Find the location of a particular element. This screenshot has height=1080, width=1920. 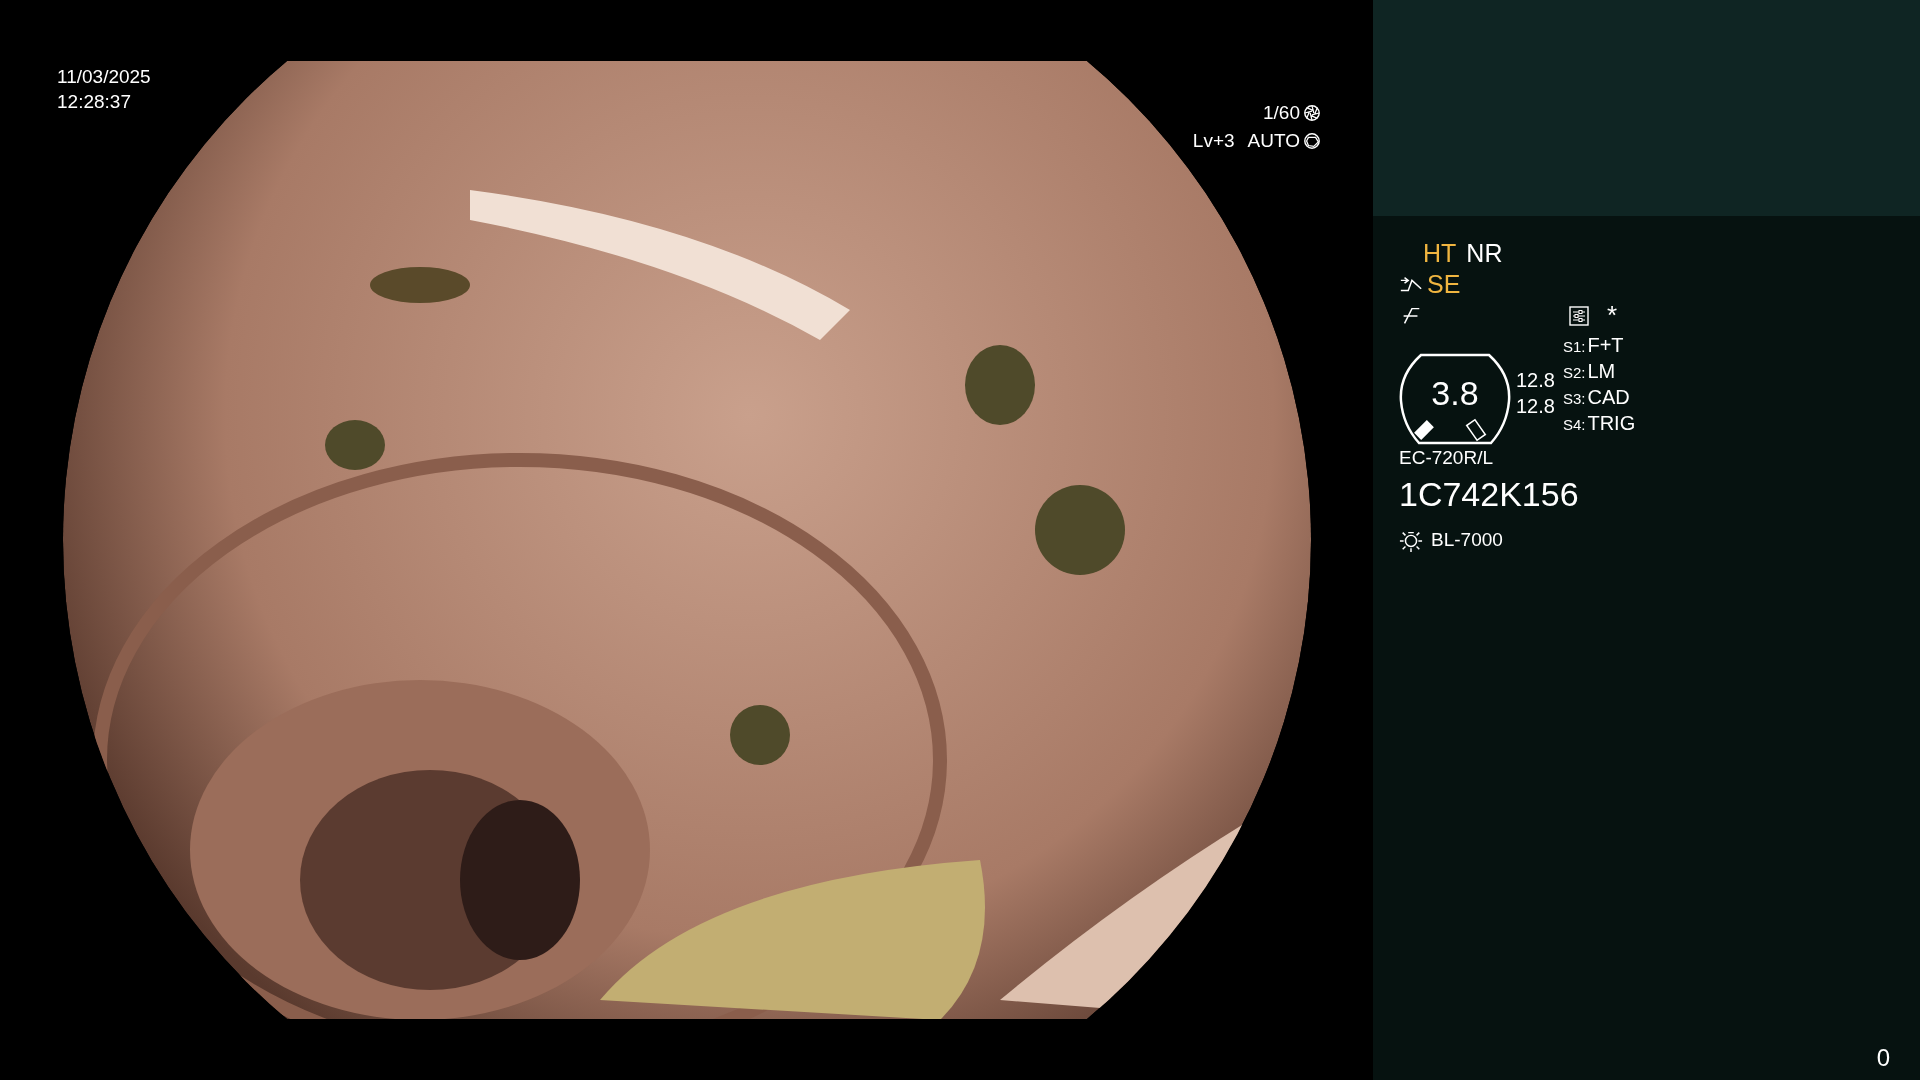

shutter-icon is located at coordinates (1312, 113).